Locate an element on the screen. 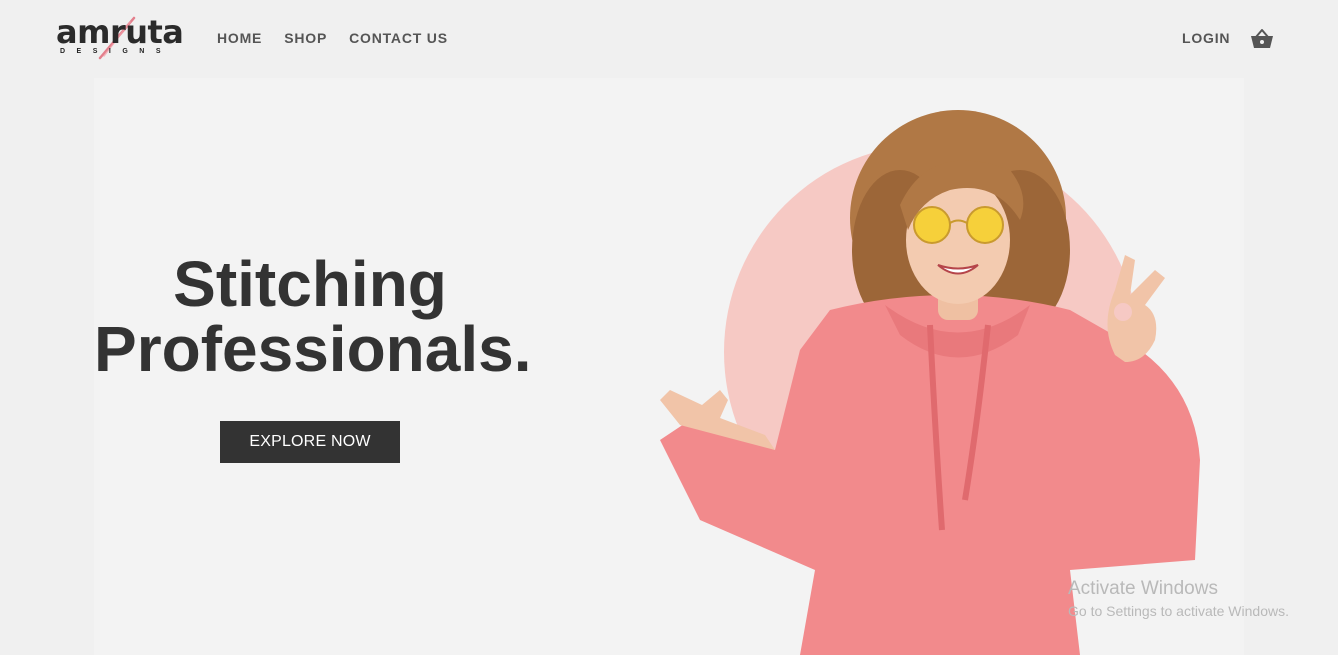 This screenshot has height=655, width=1338. login-link: LOGIN is located at coordinates (1206, 38).